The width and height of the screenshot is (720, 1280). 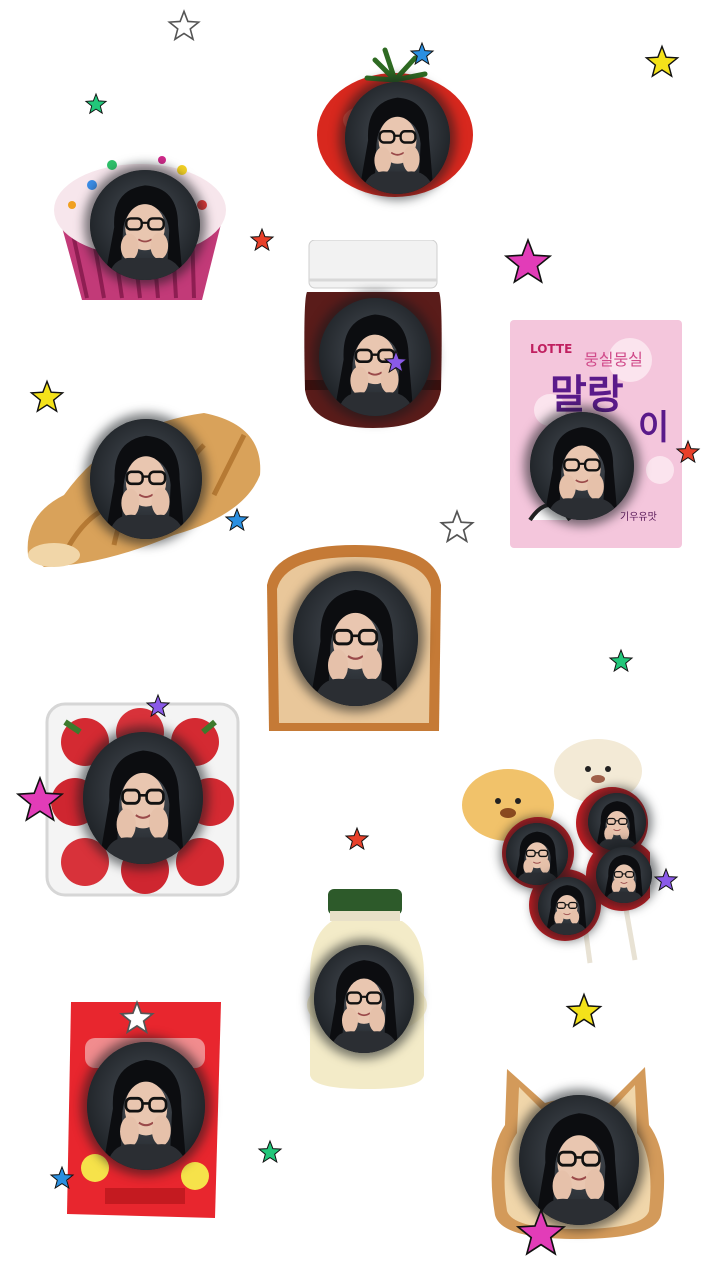 I want to click on milk-bottle-item, so click(x=367, y=987).